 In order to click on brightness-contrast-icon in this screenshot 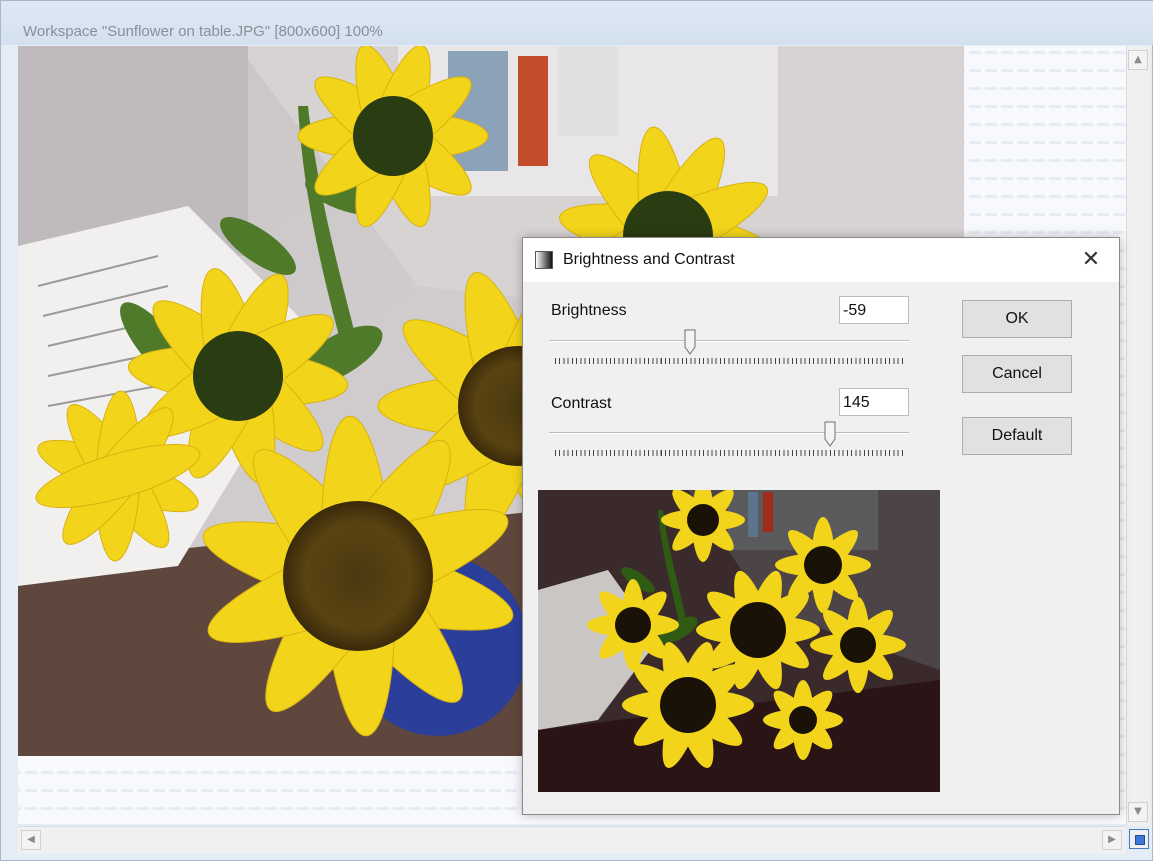, I will do `click(544, 260)`.